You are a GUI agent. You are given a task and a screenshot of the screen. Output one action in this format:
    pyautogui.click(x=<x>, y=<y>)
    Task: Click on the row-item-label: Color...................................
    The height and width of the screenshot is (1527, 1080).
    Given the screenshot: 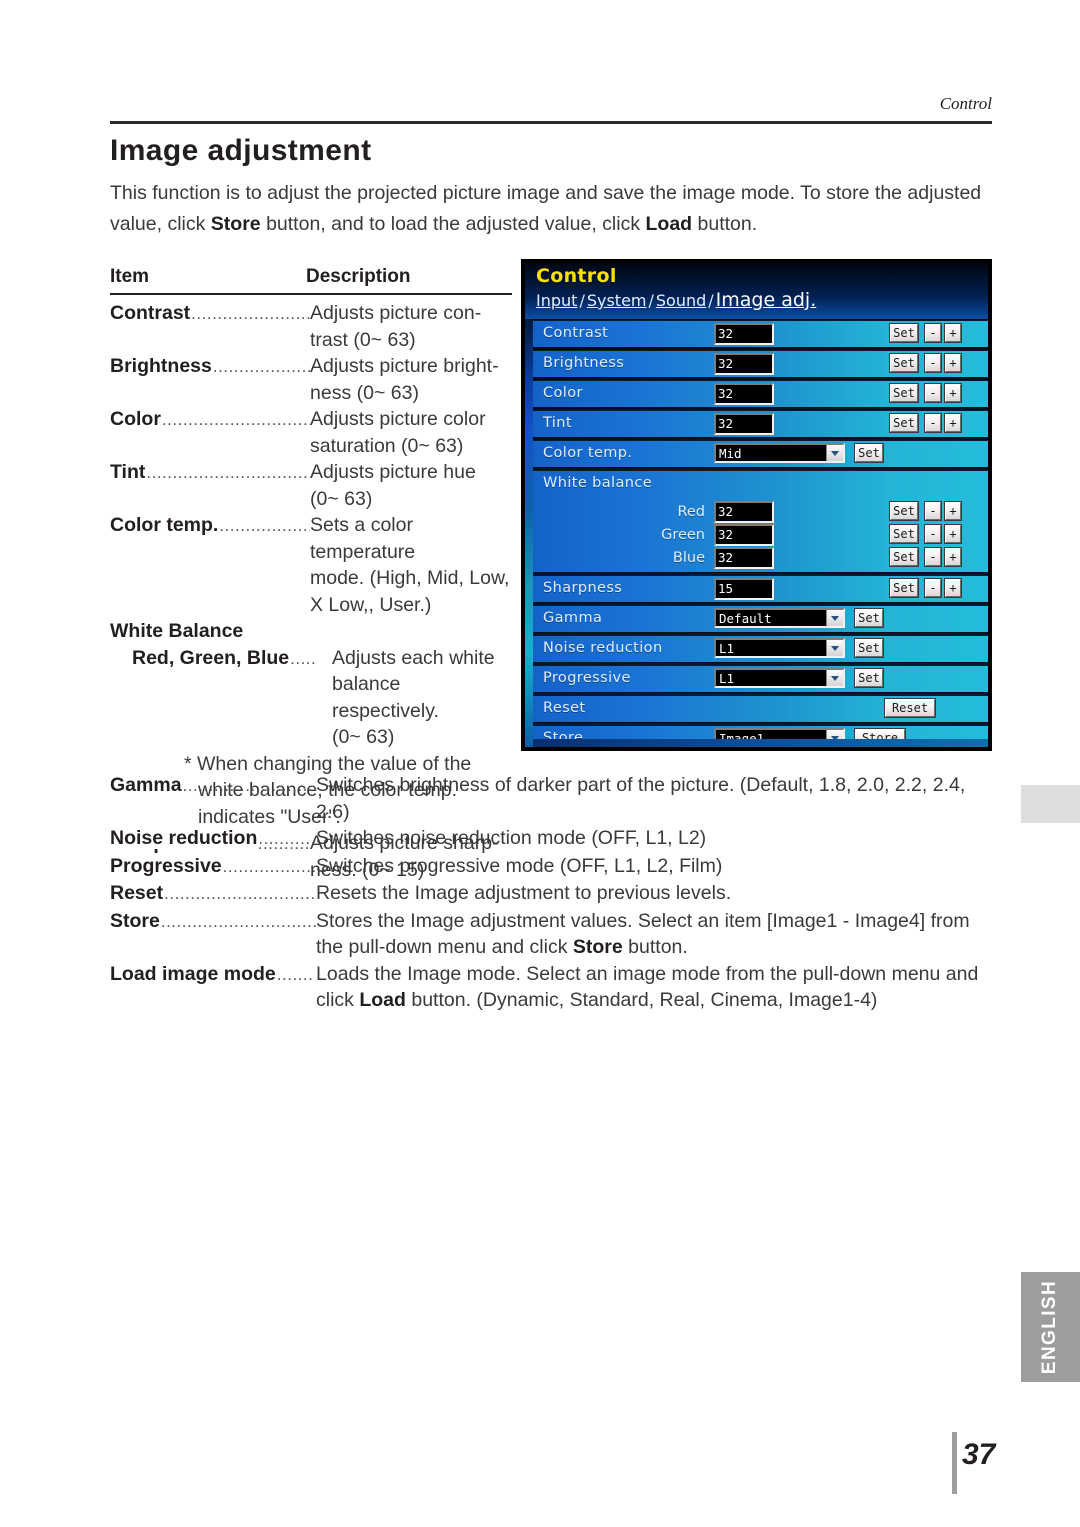 What is the action you would take?
    pyautogui.click(x=210, y=420)
    